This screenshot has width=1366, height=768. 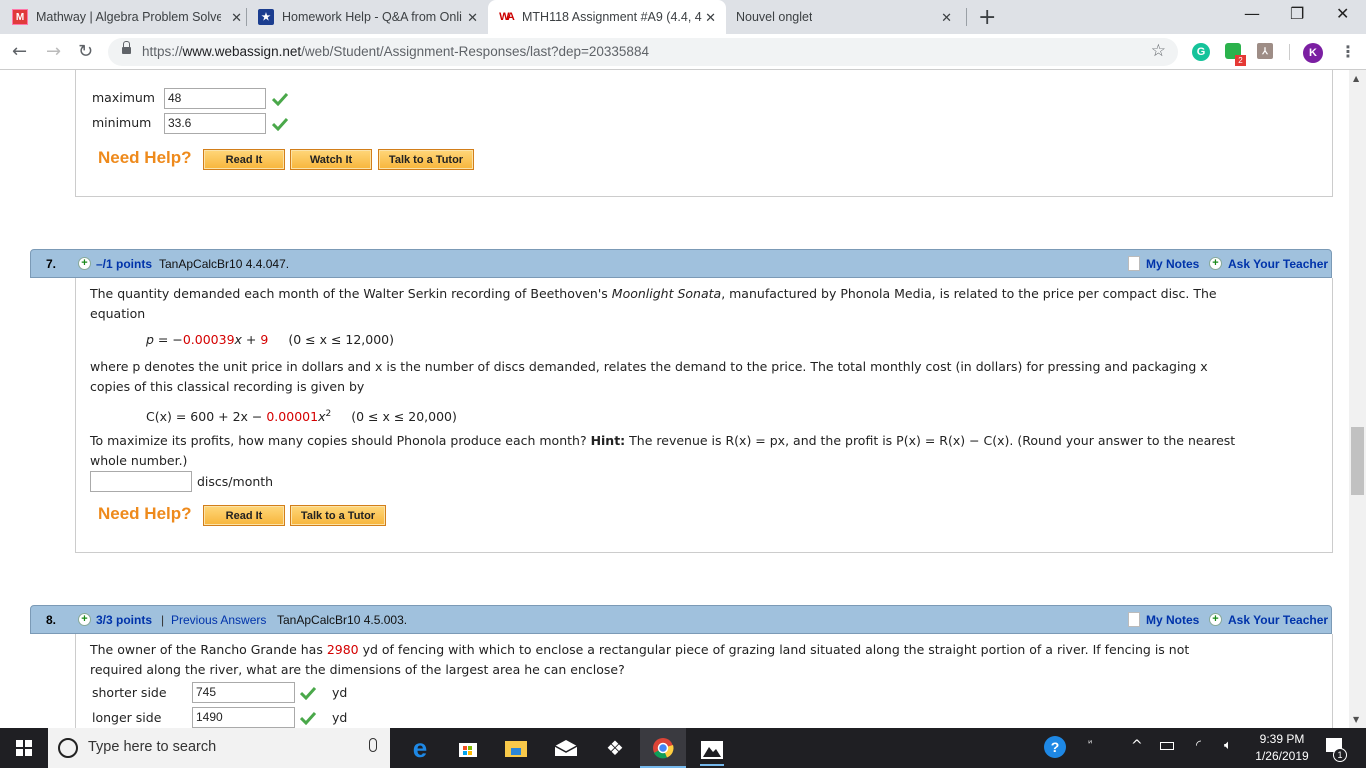 I want to click on scrollbar-thumb, so click(x=1357, y=461).